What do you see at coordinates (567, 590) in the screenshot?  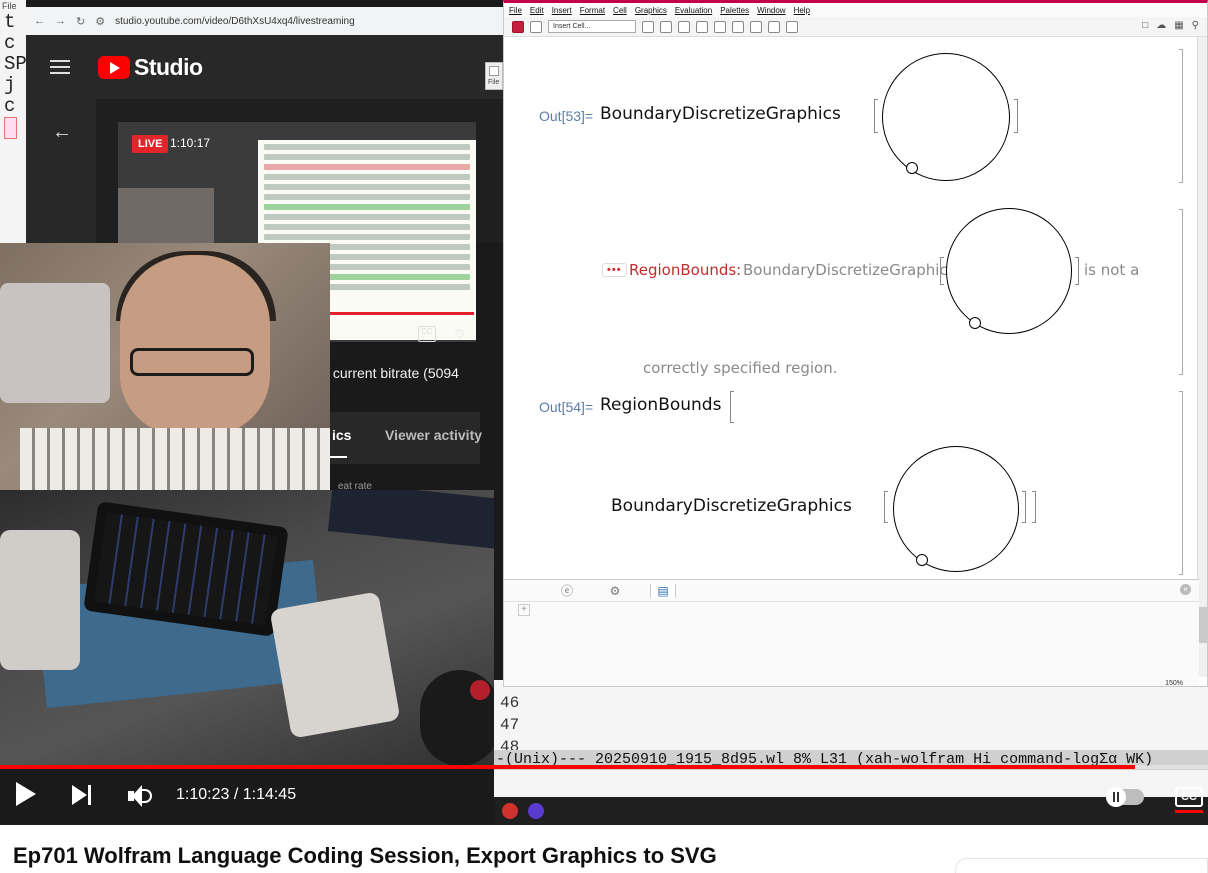 I see `history-icon: ⓔ` at bounding box center [567, 590].